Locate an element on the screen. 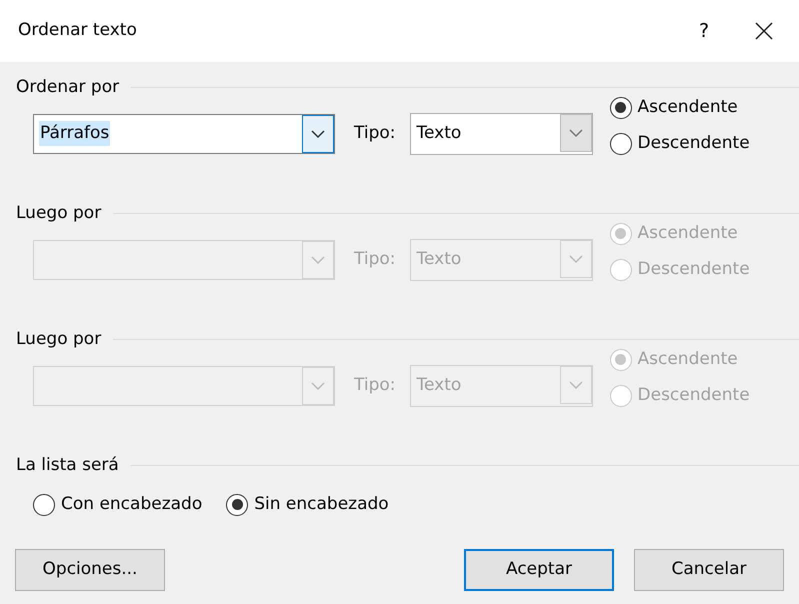  dialog-button: Aceptar is located at coordinates (539, 569).